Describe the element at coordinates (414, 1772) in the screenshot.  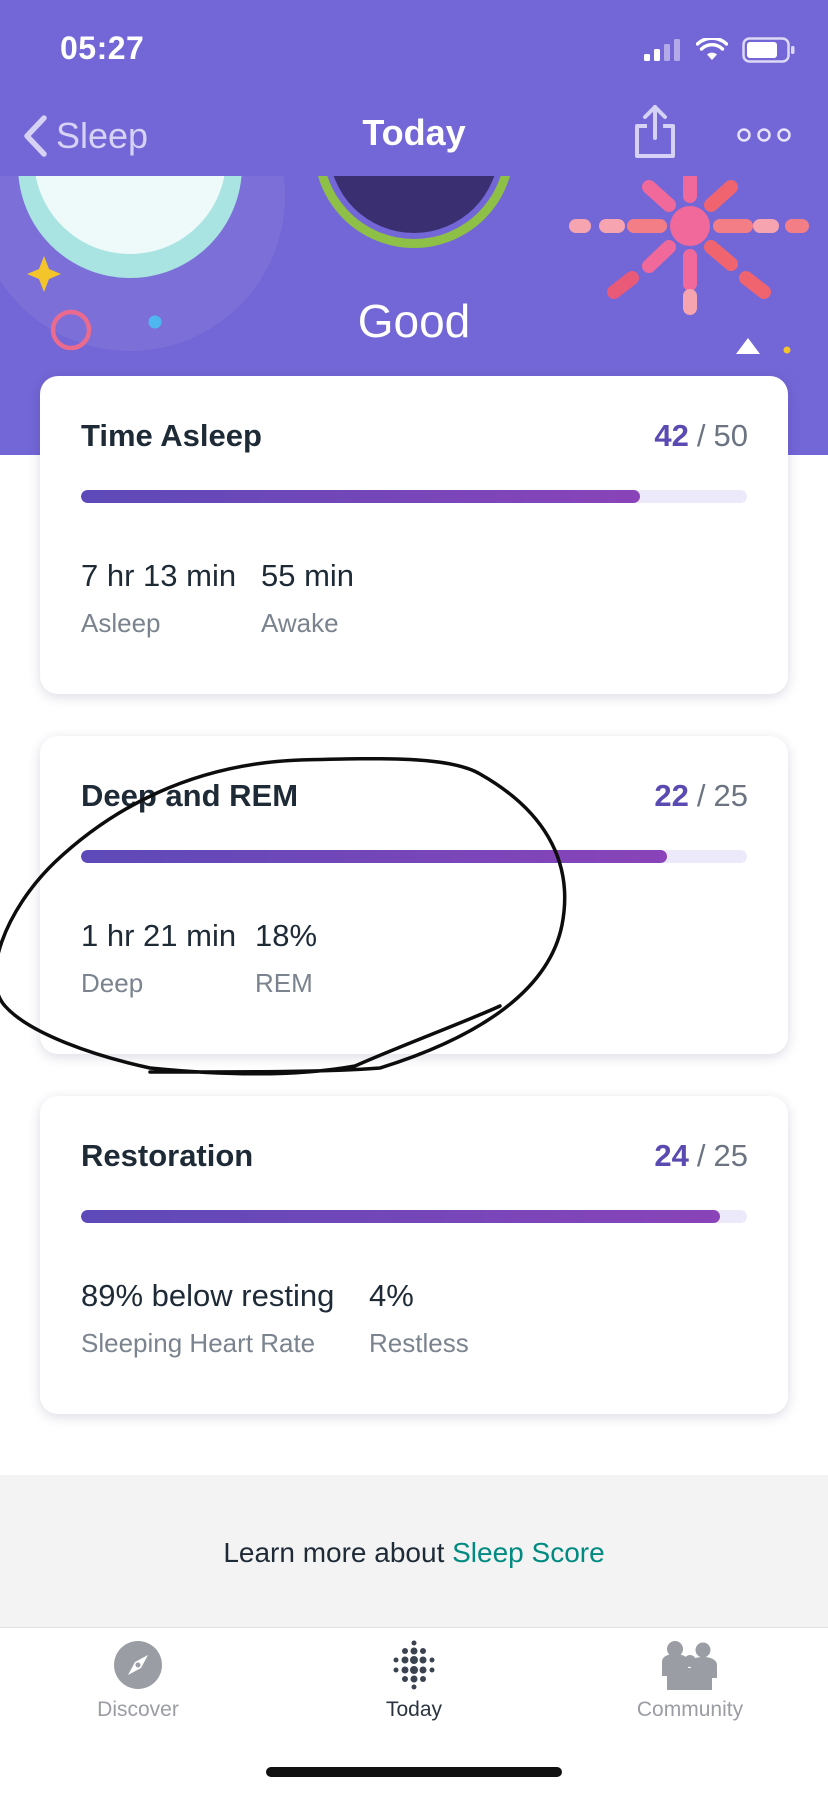
I see `home-indicator` at that location.